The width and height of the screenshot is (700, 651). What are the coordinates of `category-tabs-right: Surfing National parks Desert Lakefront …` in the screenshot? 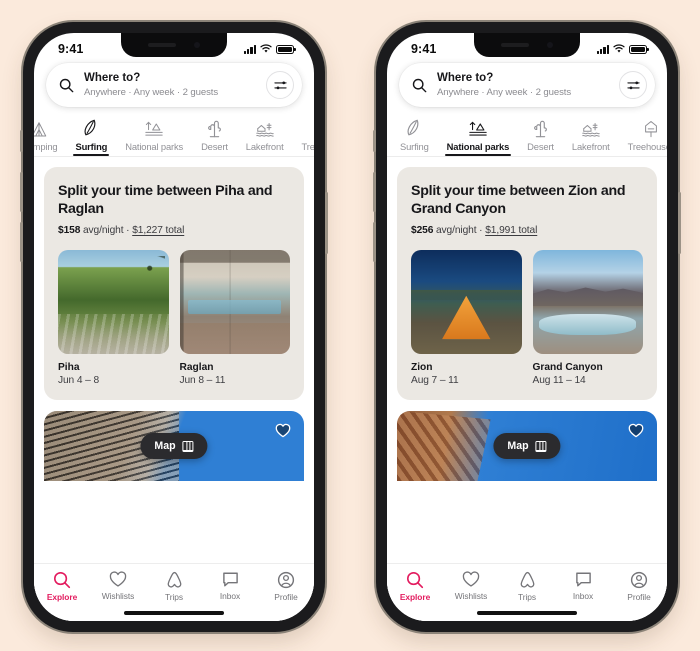 It's located at (527, 136).